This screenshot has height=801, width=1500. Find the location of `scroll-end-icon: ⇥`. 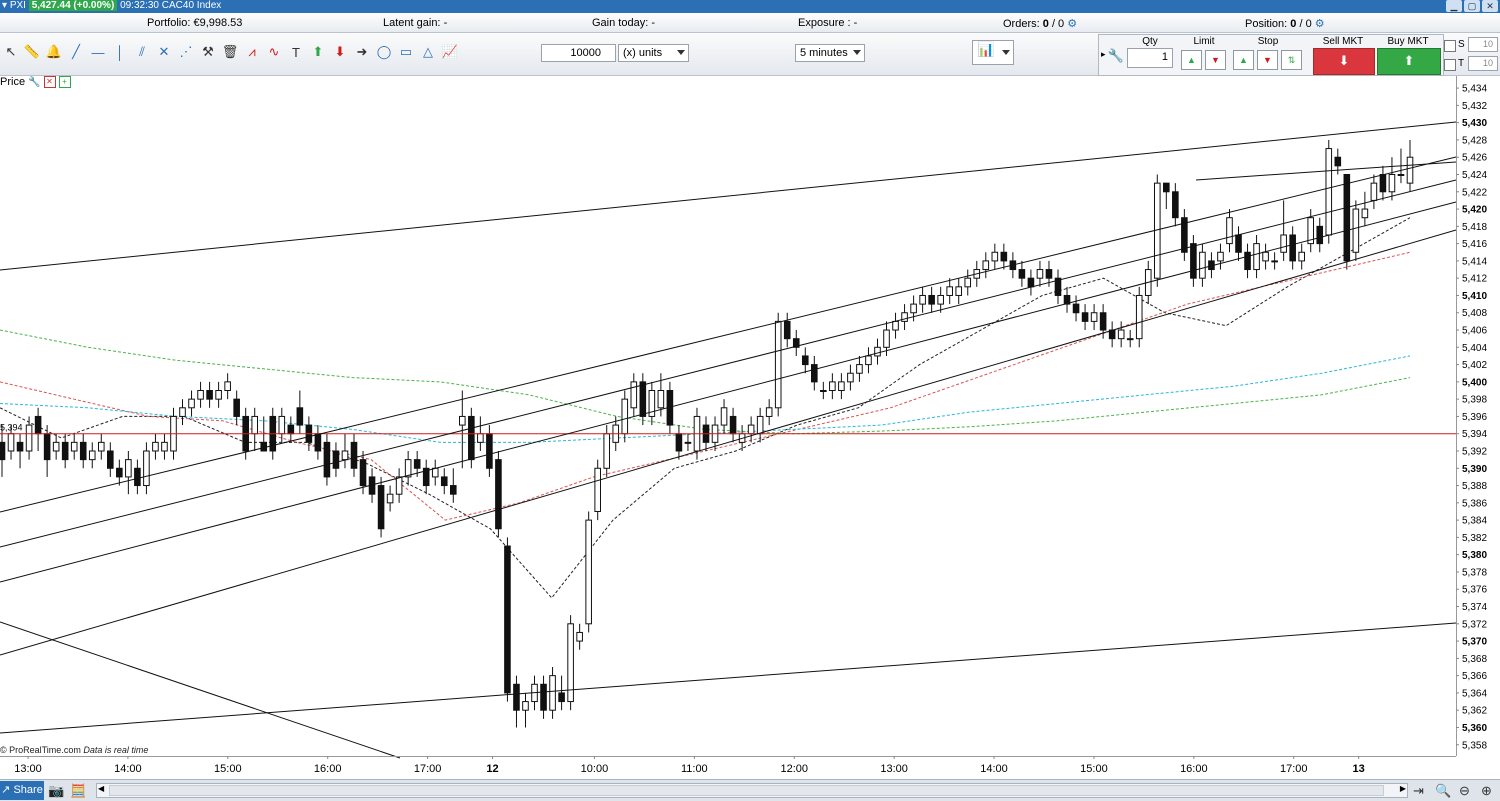

scroll-end-icon: ⇥ is located at coordinates (1418, 790).